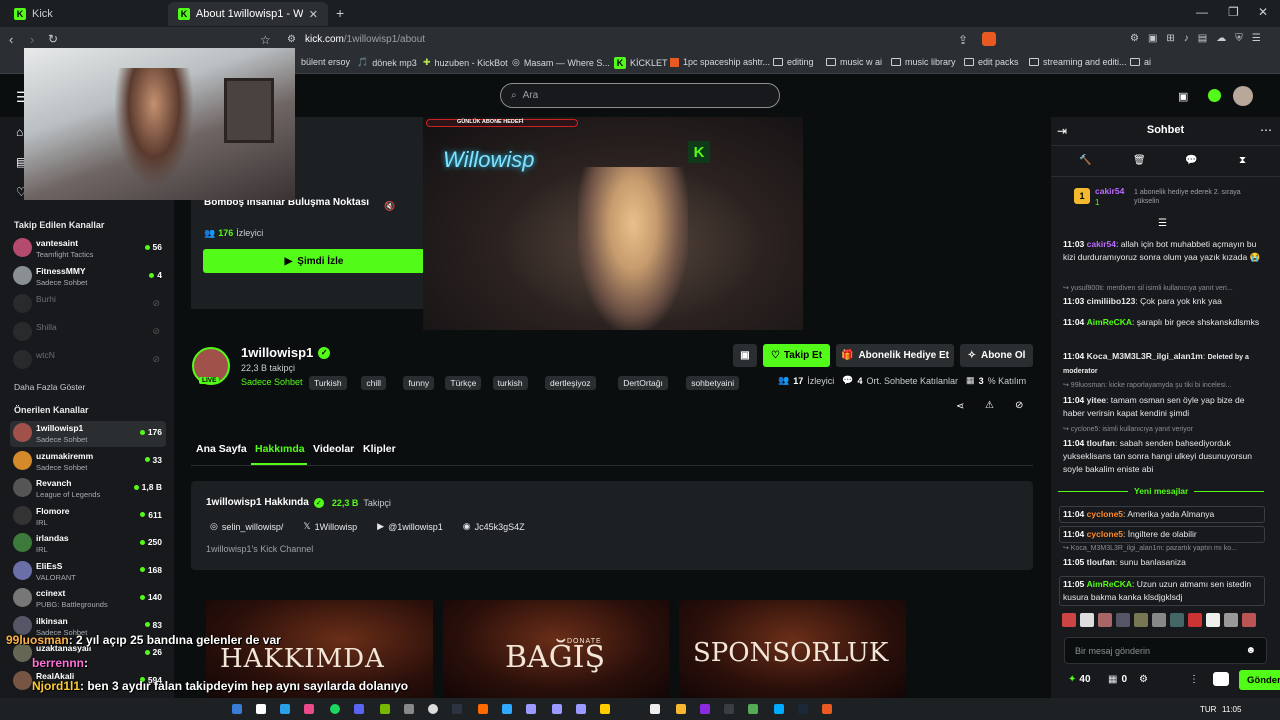 This screenshot has width=1280, height=720. What do you see at coordinates (556, 649) in the screenshot?
I see `panel-donate: DONATE BAĞIŞ` at bounding box center [556, 649].